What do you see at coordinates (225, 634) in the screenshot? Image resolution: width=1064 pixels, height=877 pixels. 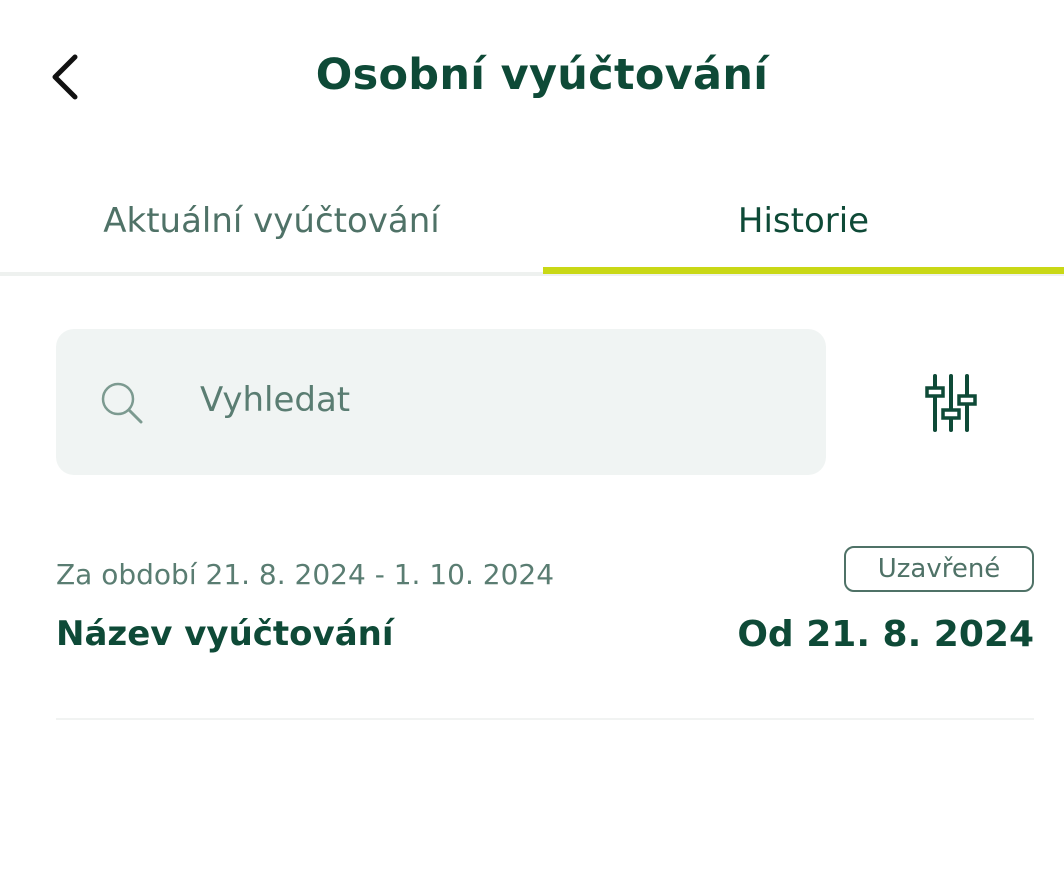 I see `item-name: Název vyúčtování` at bounding box center [225, 634].